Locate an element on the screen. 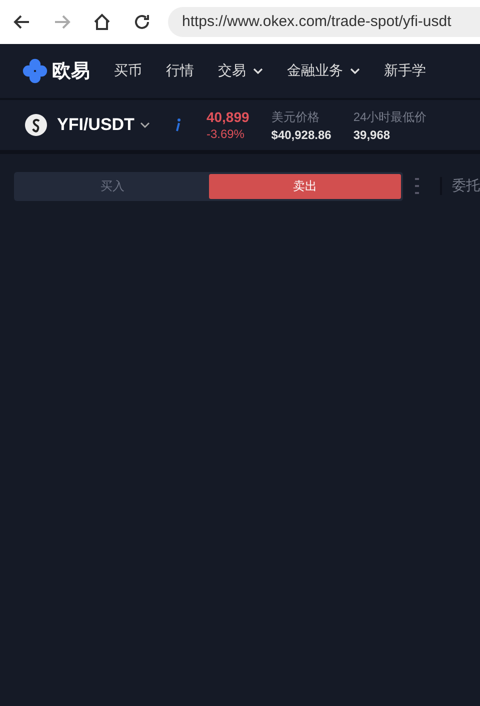 Image resolution: width=480 pixels, height=706 pixels. logo-text: 欧易 is located at coordinates (71, 71).